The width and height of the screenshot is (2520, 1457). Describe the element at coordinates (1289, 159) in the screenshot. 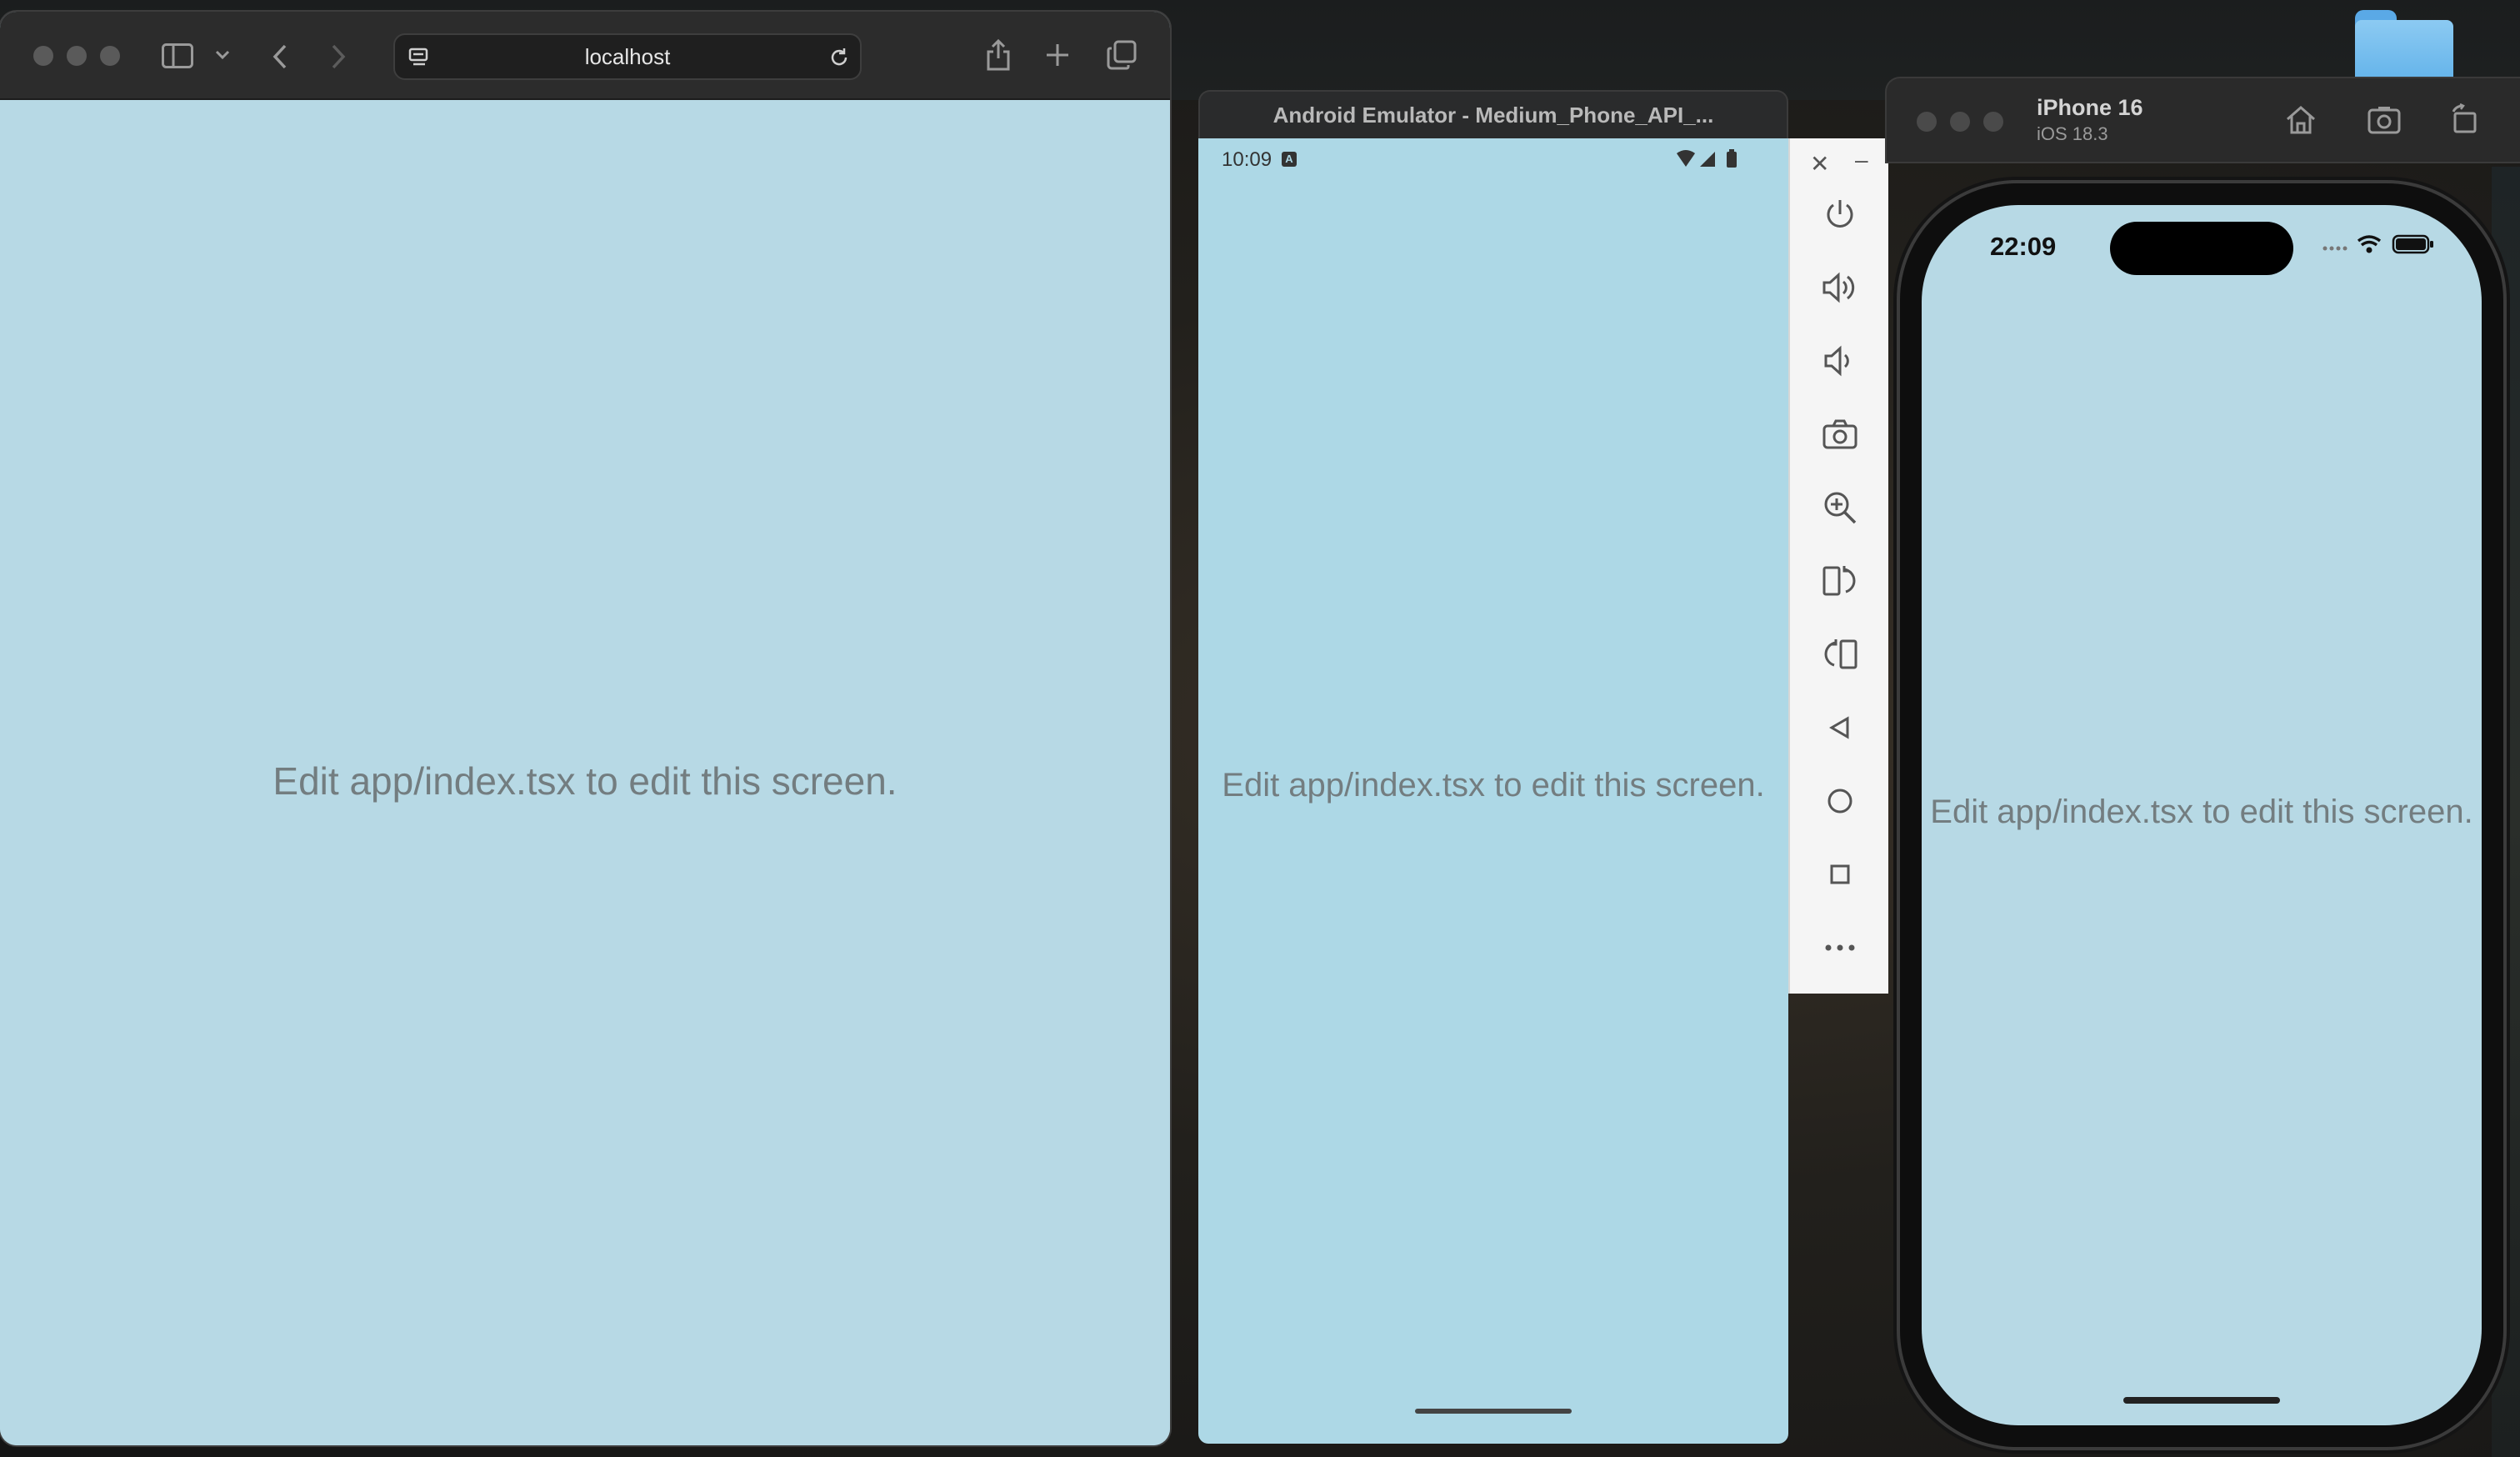

I see `notification-a-icon: A` at that location.